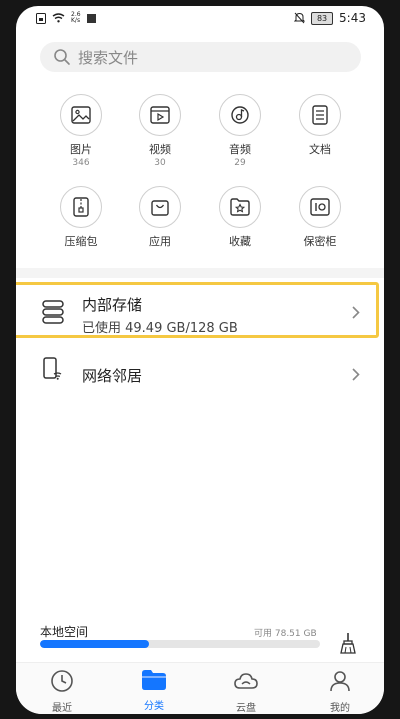 The width and height of the screenshot is (400, 719). Describe the element at coordinates (348, 643) in the screenshot. I see `broom-clean-icon` at that location.